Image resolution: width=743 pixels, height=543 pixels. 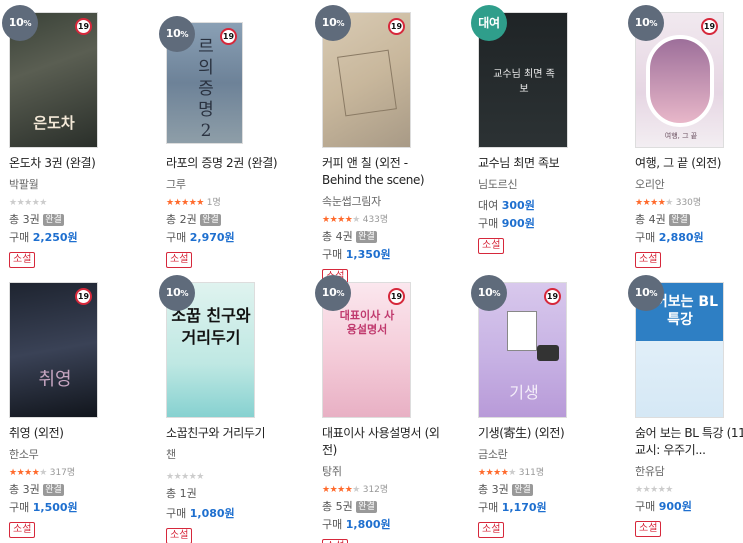 I want to click on book-author: 속눈썹그림자, so click(x=381, y=201).